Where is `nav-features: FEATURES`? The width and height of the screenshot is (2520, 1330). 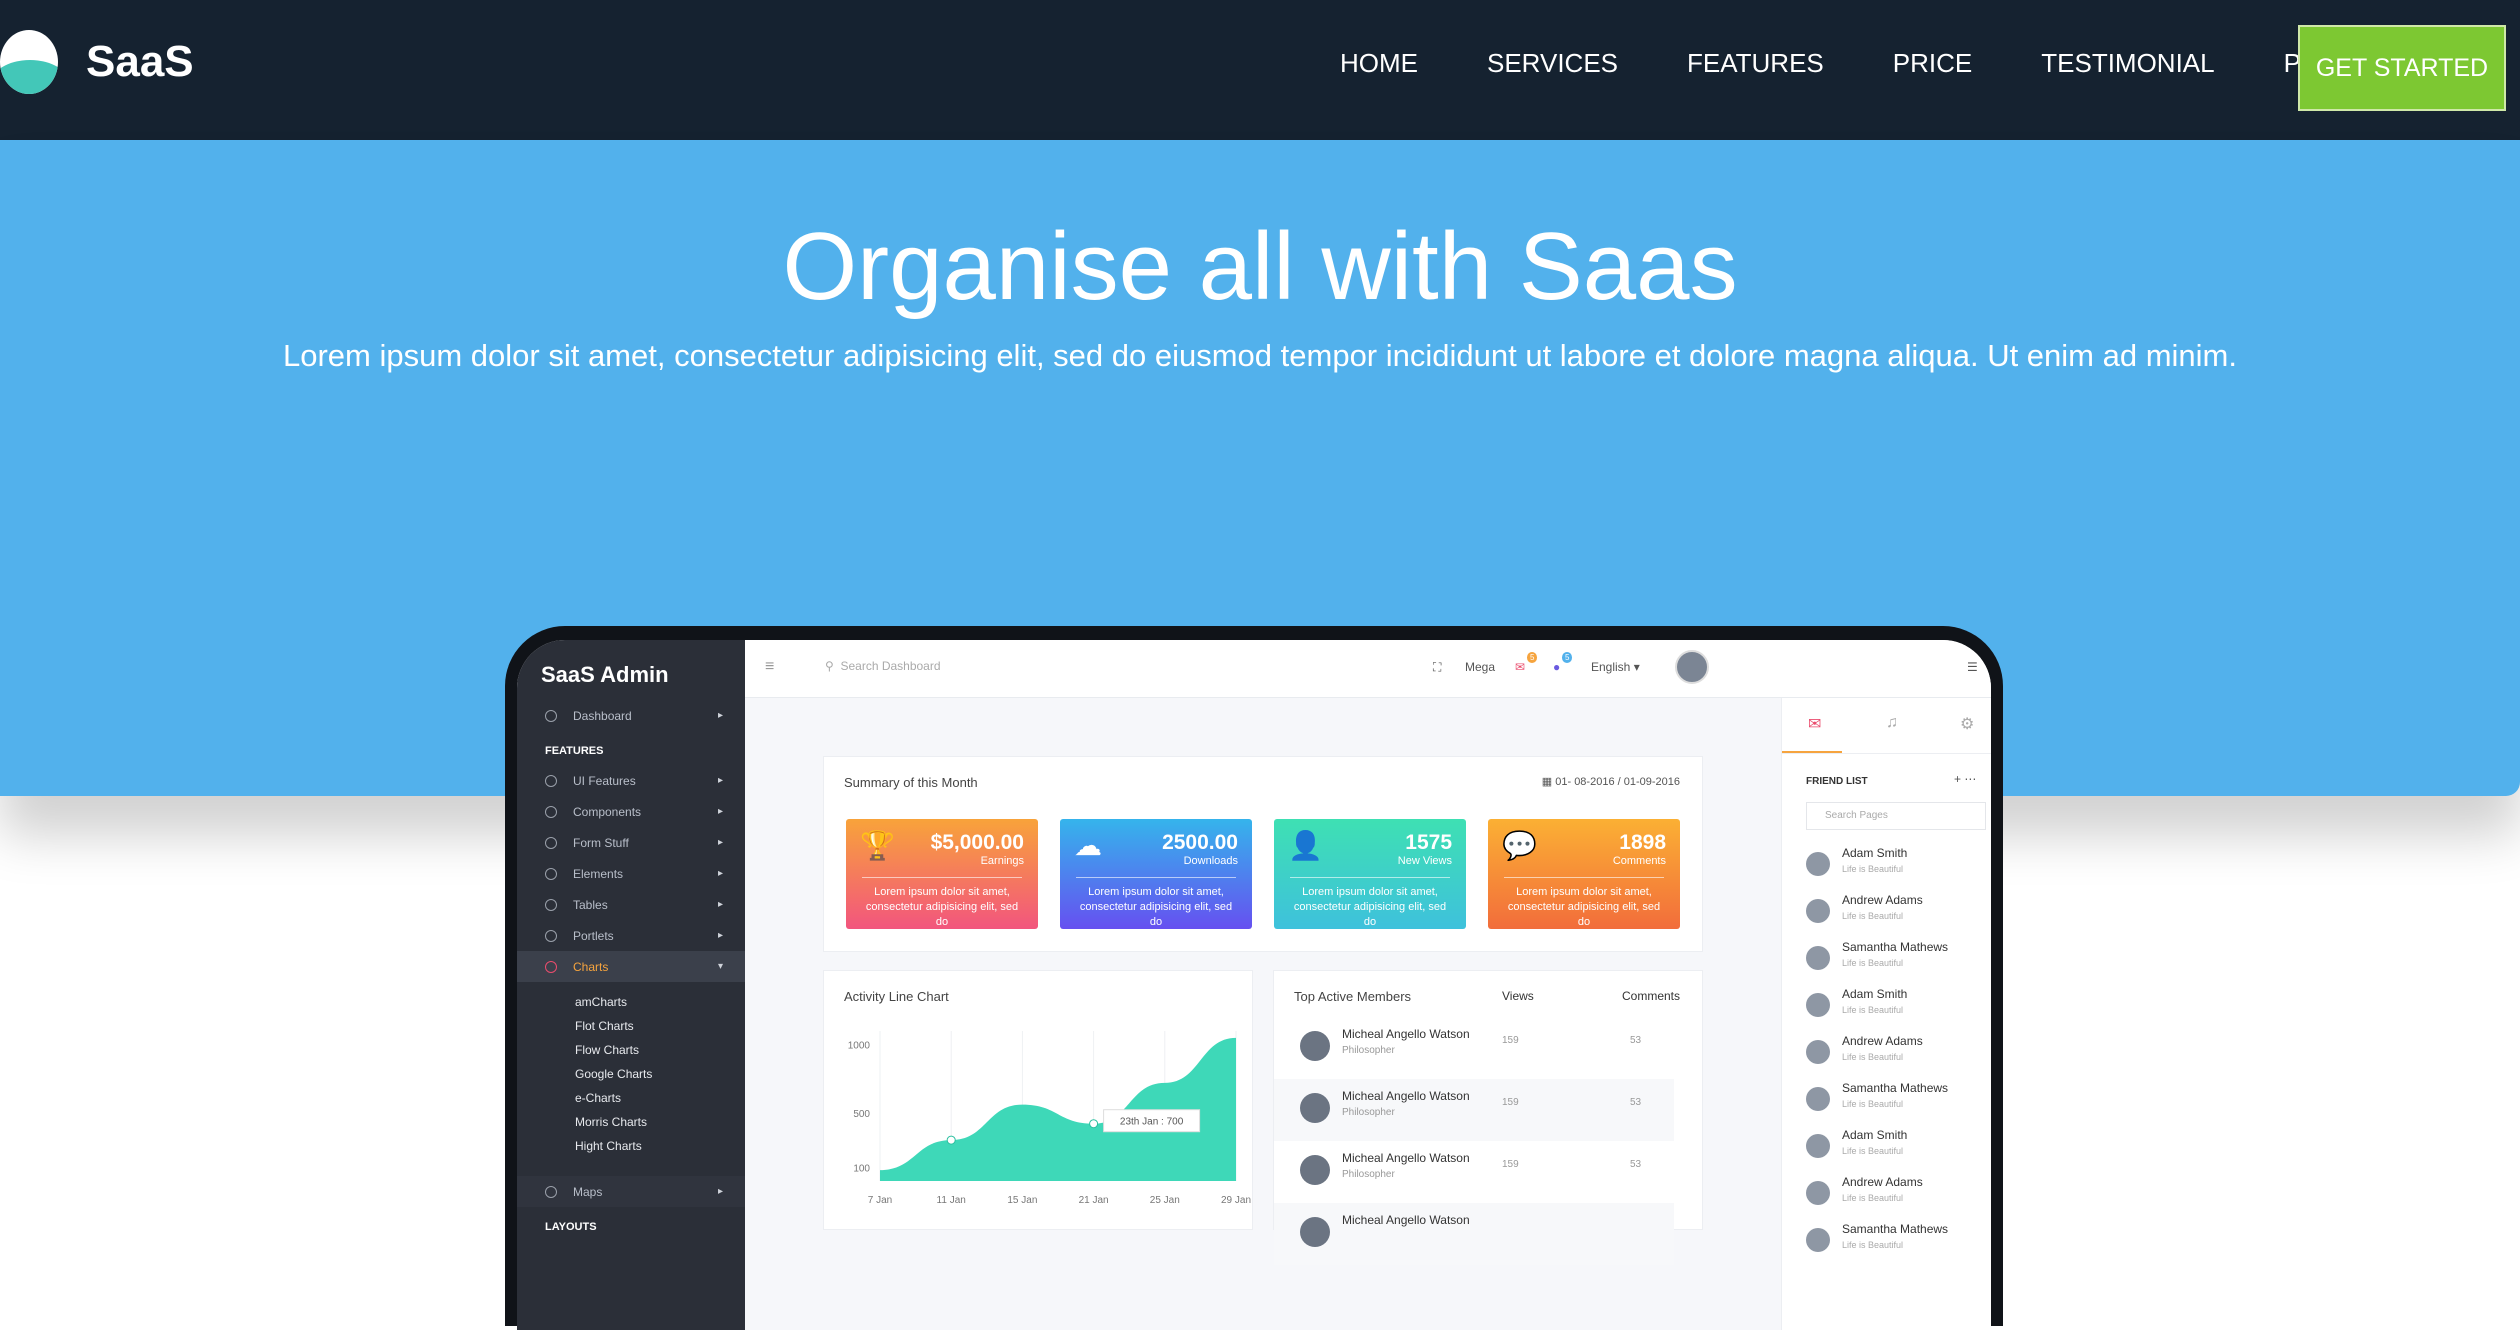 nav-features: FEATURES is located at coordinates (1755, 63).